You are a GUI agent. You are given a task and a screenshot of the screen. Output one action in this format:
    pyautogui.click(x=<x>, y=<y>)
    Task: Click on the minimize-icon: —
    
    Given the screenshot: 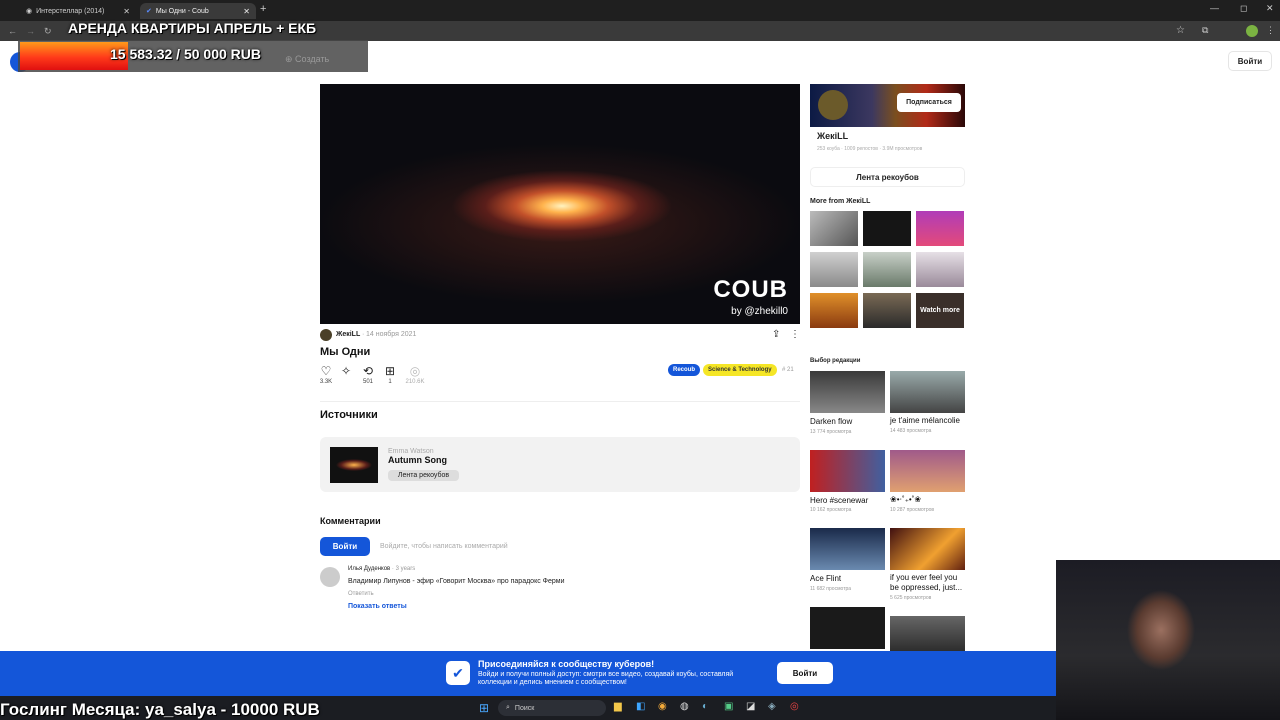 What is the action you would take?
    pyautogui.click(x=1214, y=8)
    